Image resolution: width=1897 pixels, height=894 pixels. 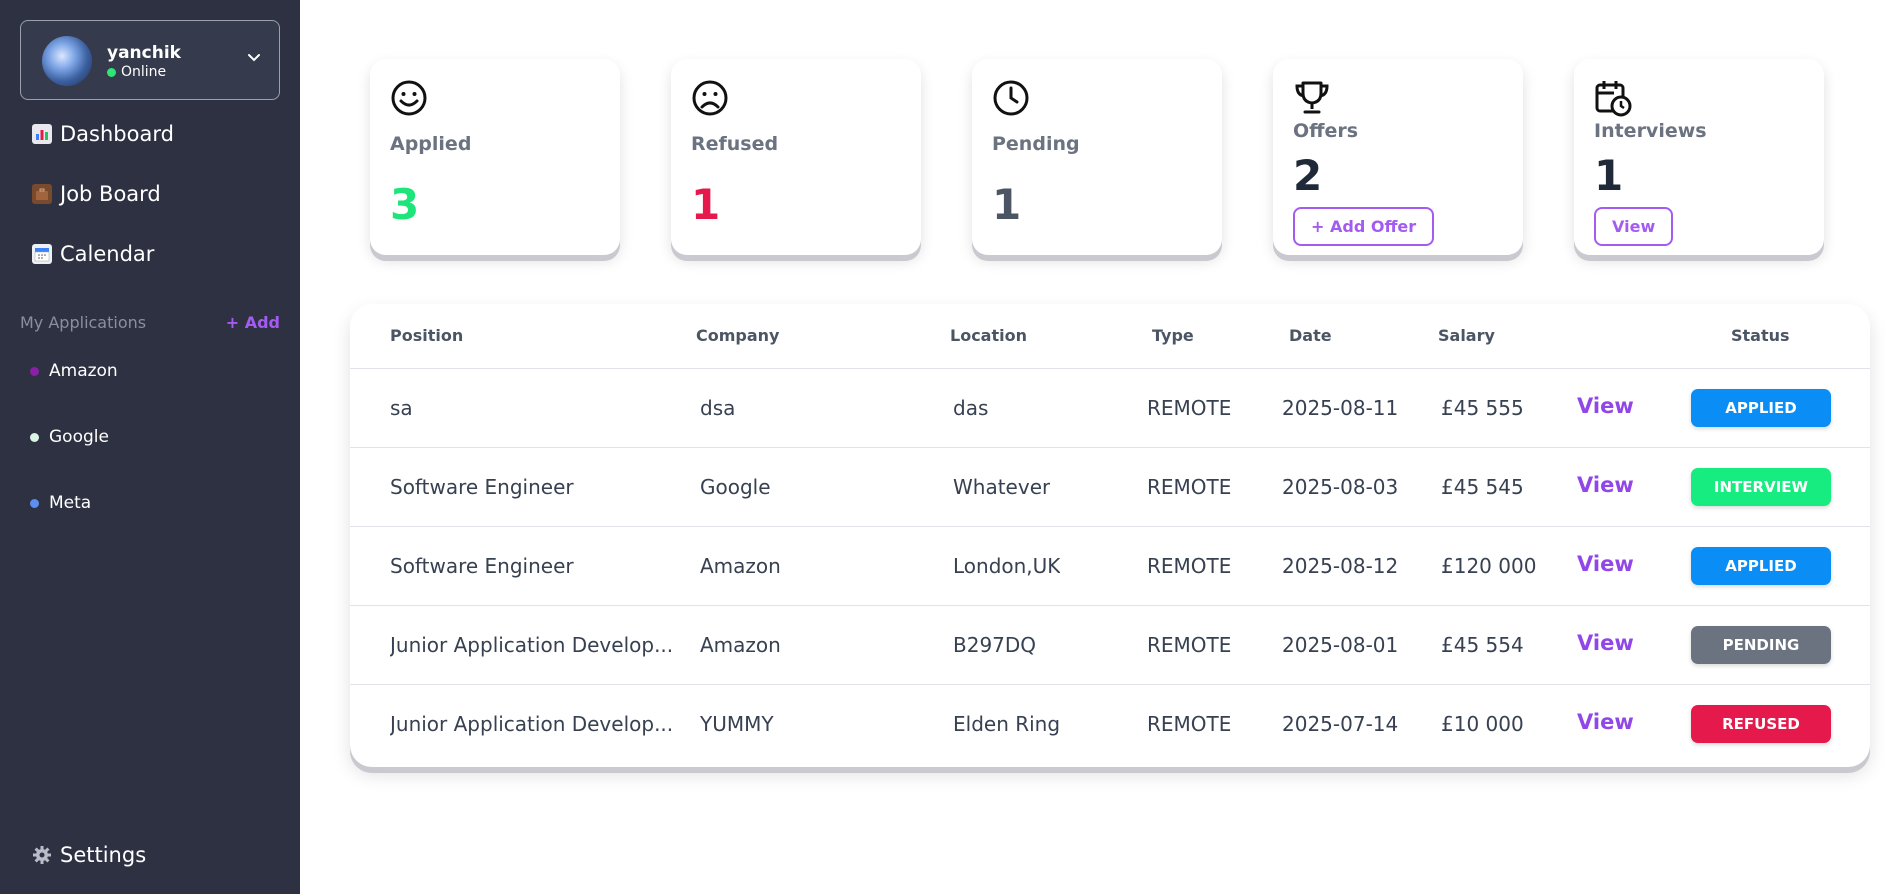 What do you see at coordinates (1466, 335) in the screenshot?
I see `header-salary: Salary` at bounding box center [1466, 335].